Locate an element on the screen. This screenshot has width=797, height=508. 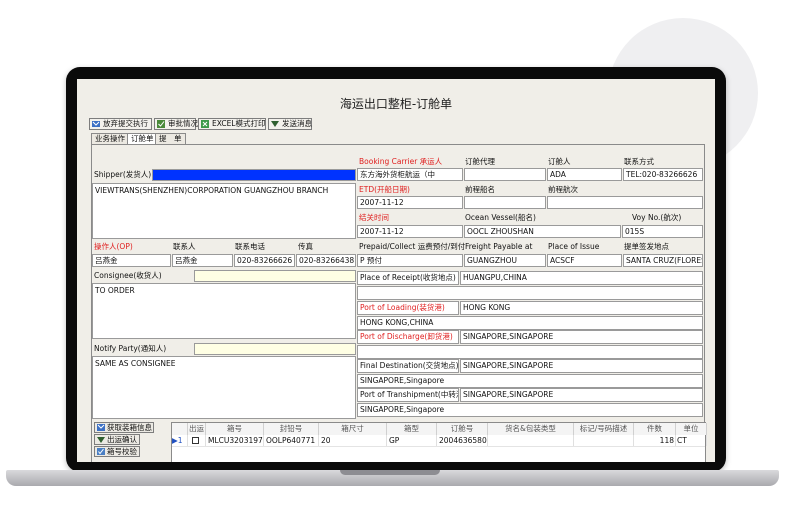
final-destination-label-cell: Final Destination(交货地点) is located at coordinates (408, 366).